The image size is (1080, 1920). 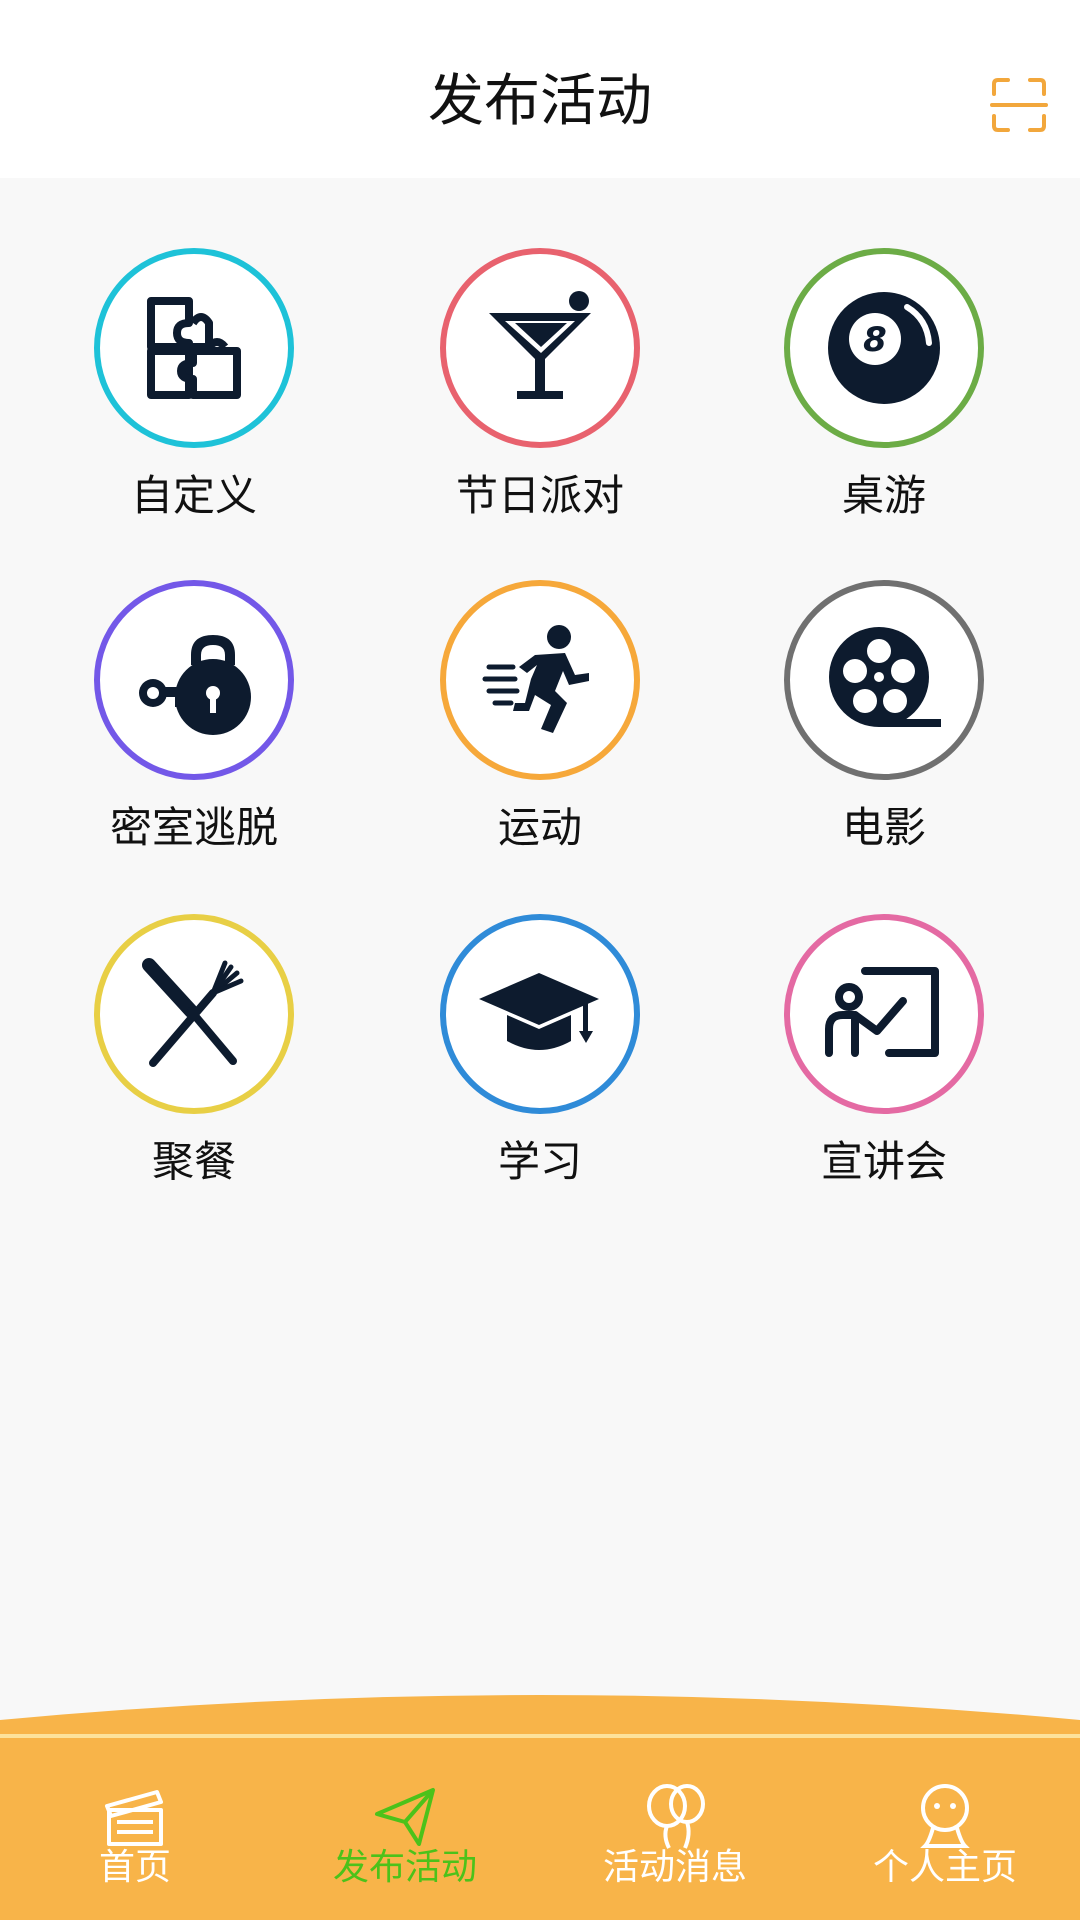 I want to click on tabbar-divider, so click(x=540, y=1736).